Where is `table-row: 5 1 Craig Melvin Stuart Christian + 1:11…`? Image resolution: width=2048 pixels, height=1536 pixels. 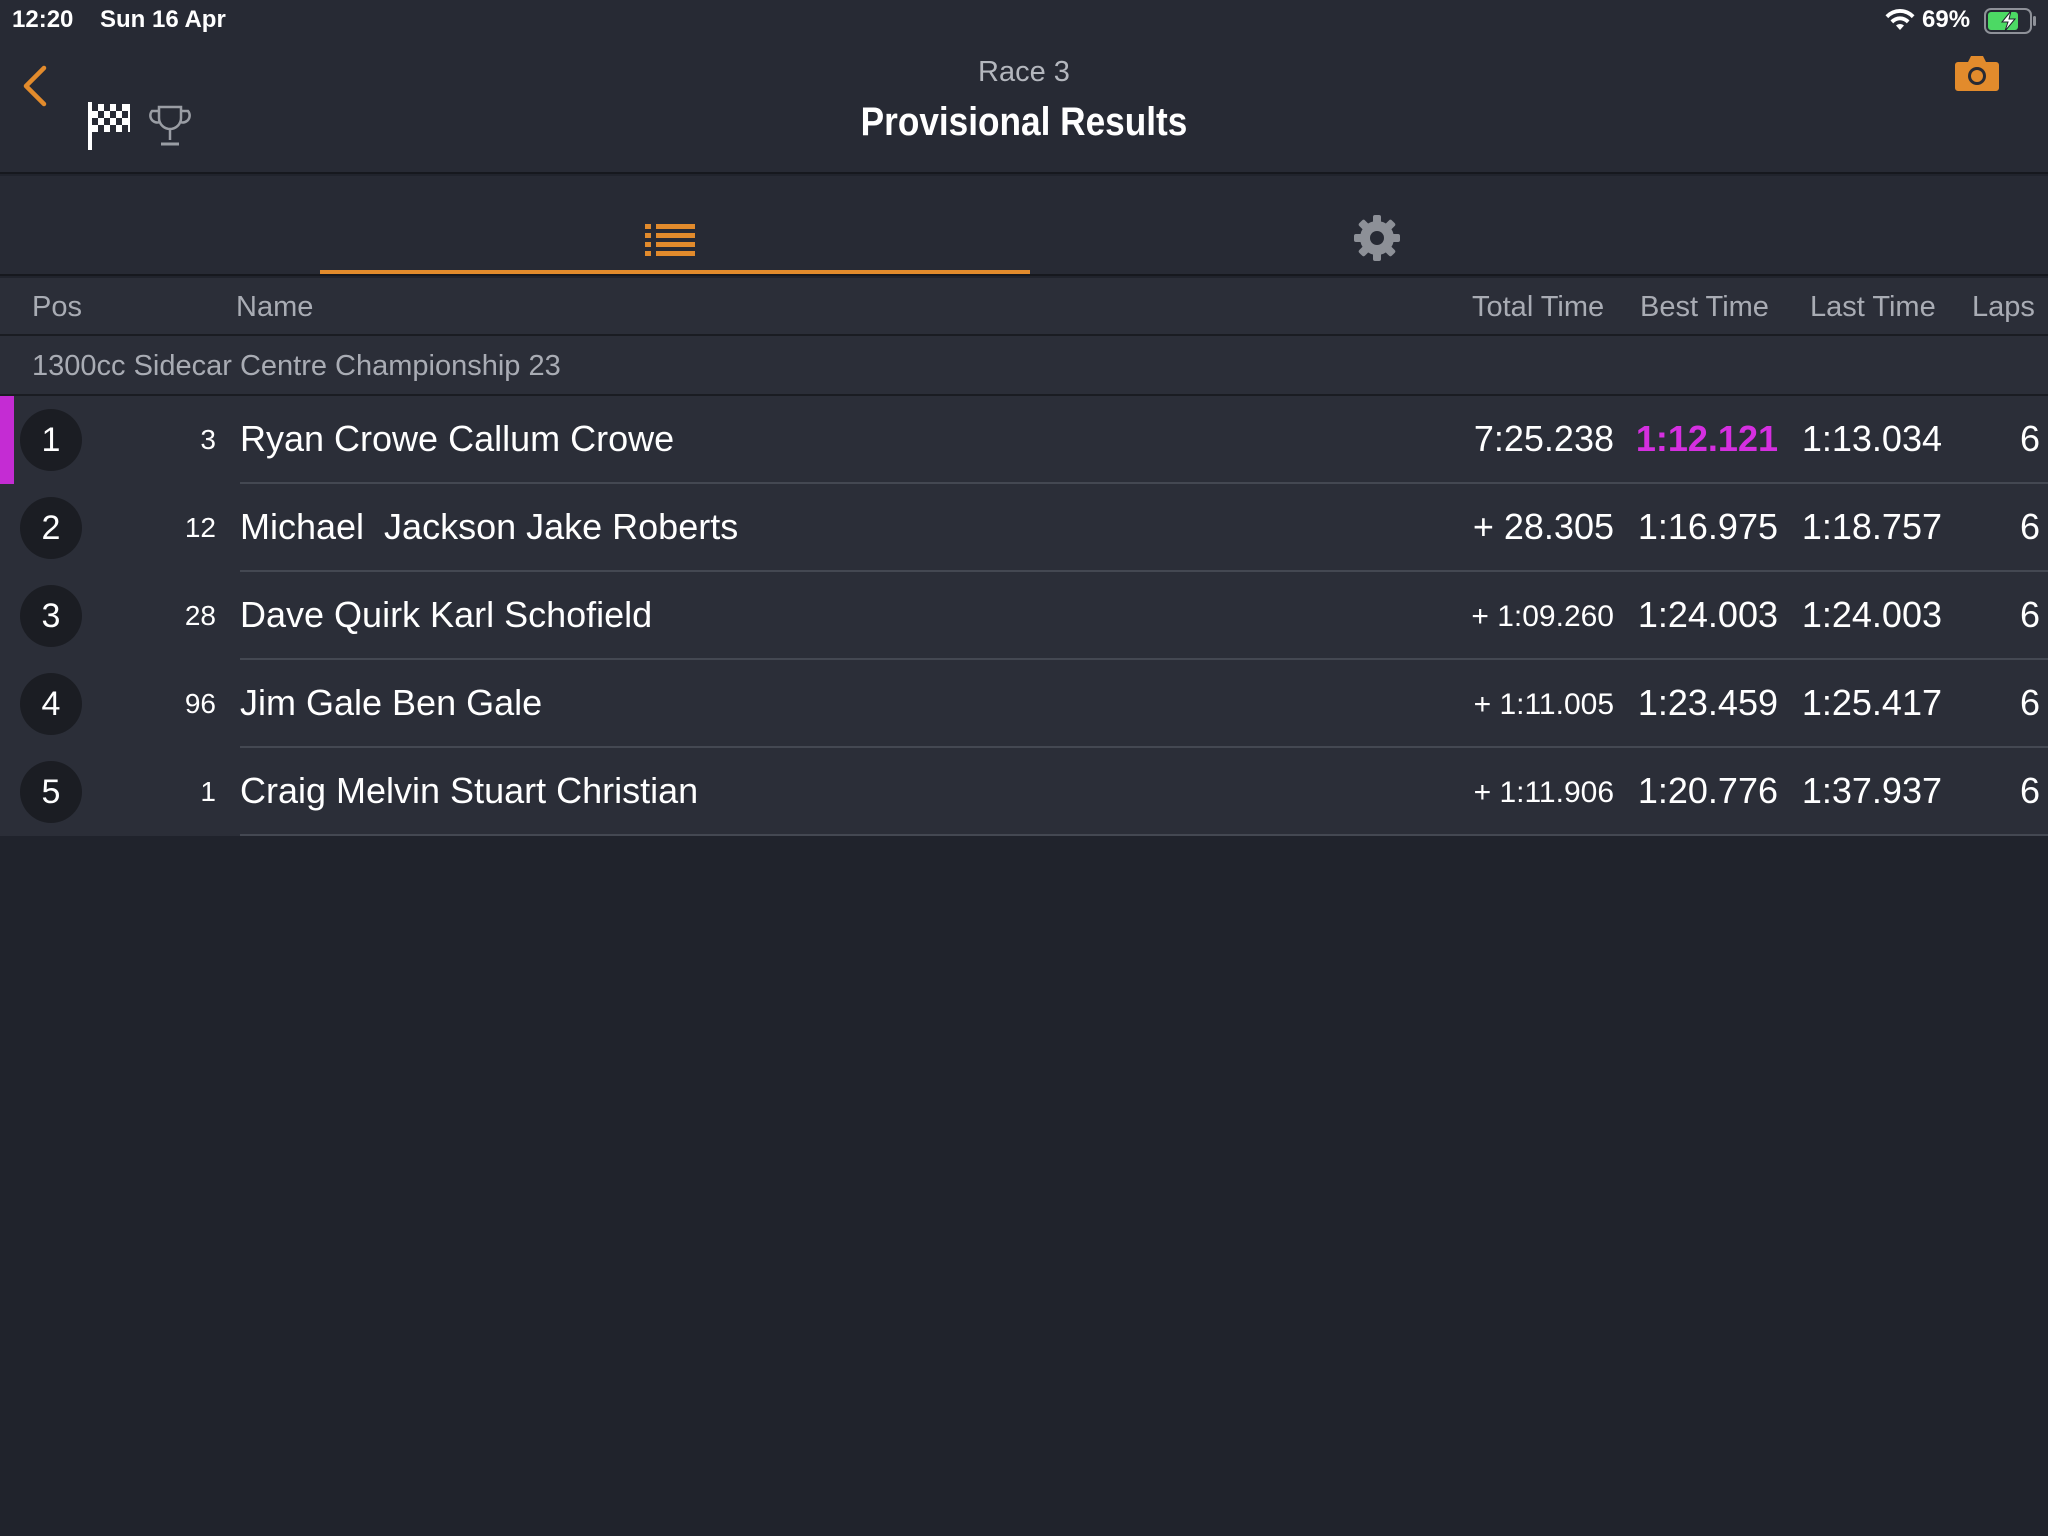
table-row: 5 1 Craig Melvin Stuart Christian + 1:11… is located at coordinates (1024, 792).